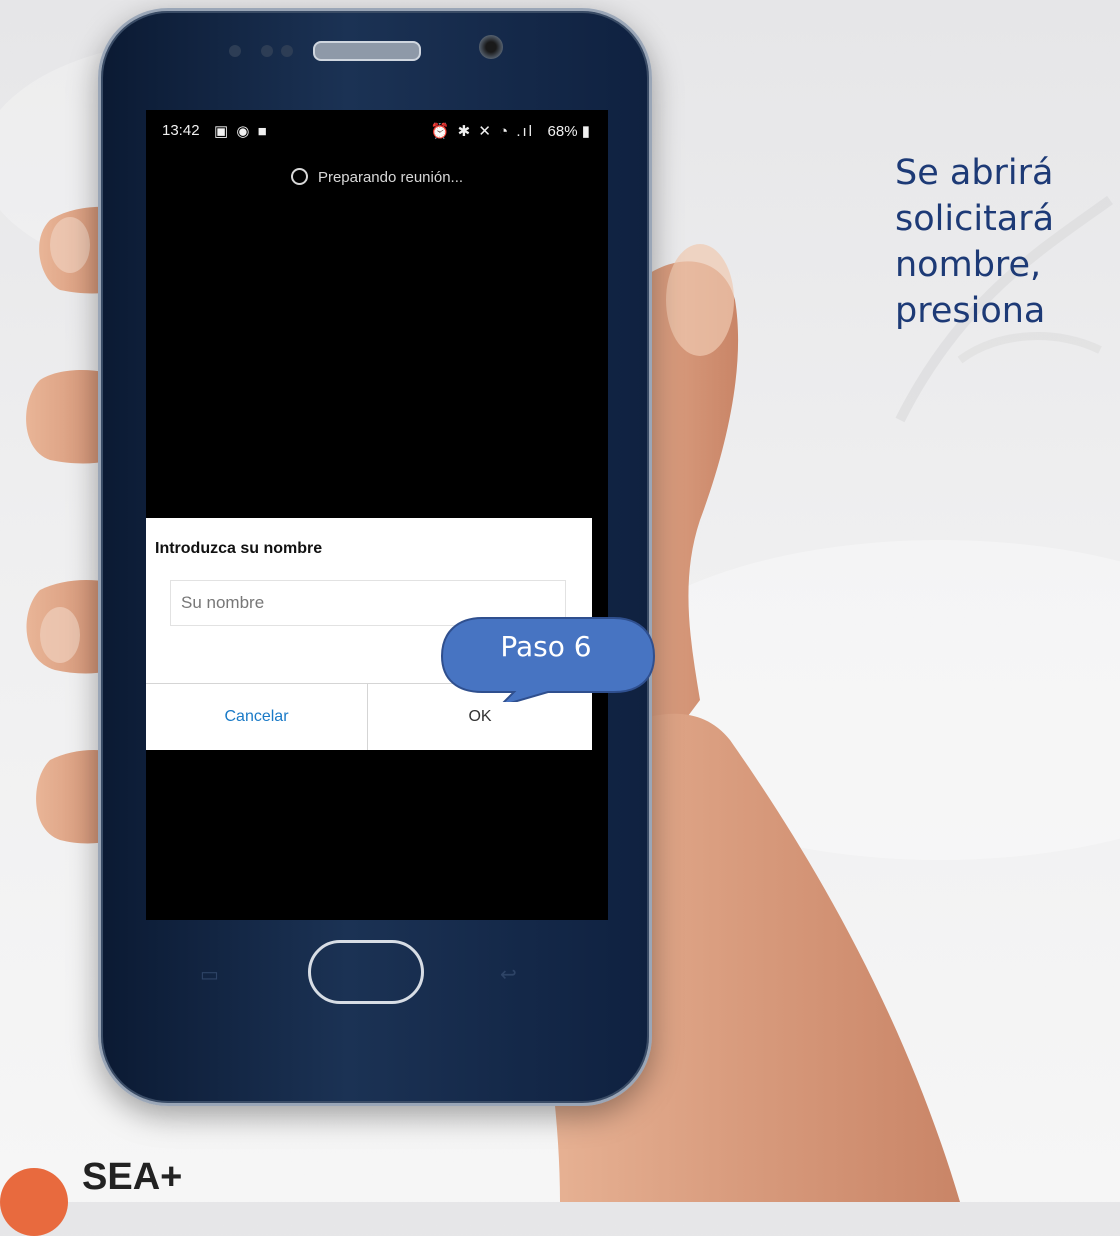 This screenshot has height=1236, width=1120. Describe the element at coordinates (546, 646) in the screenshot. I see `step-callout-label: Paso 6` at that location.